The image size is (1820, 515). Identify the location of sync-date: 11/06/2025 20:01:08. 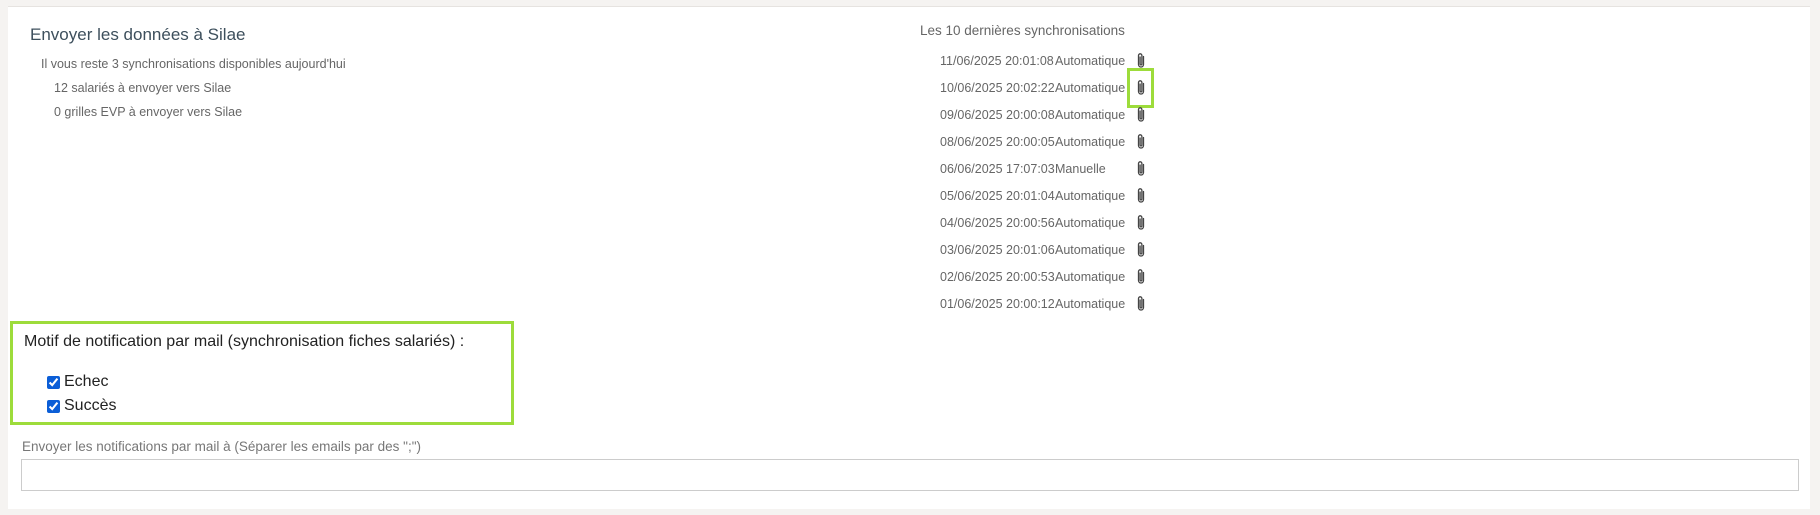
(997, 60).